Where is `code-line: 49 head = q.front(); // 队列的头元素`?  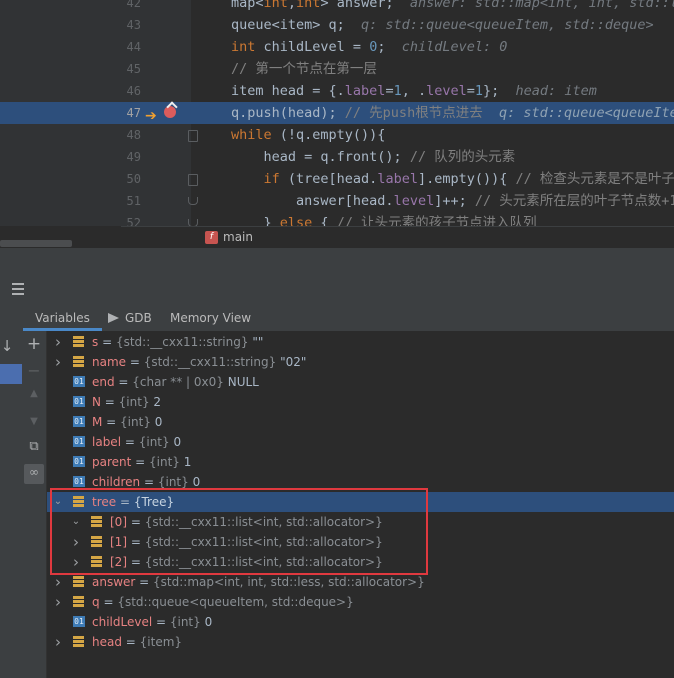 code-line: 49 head = q.front(); // 队列的头元素 is located at coordinates (337, 157).